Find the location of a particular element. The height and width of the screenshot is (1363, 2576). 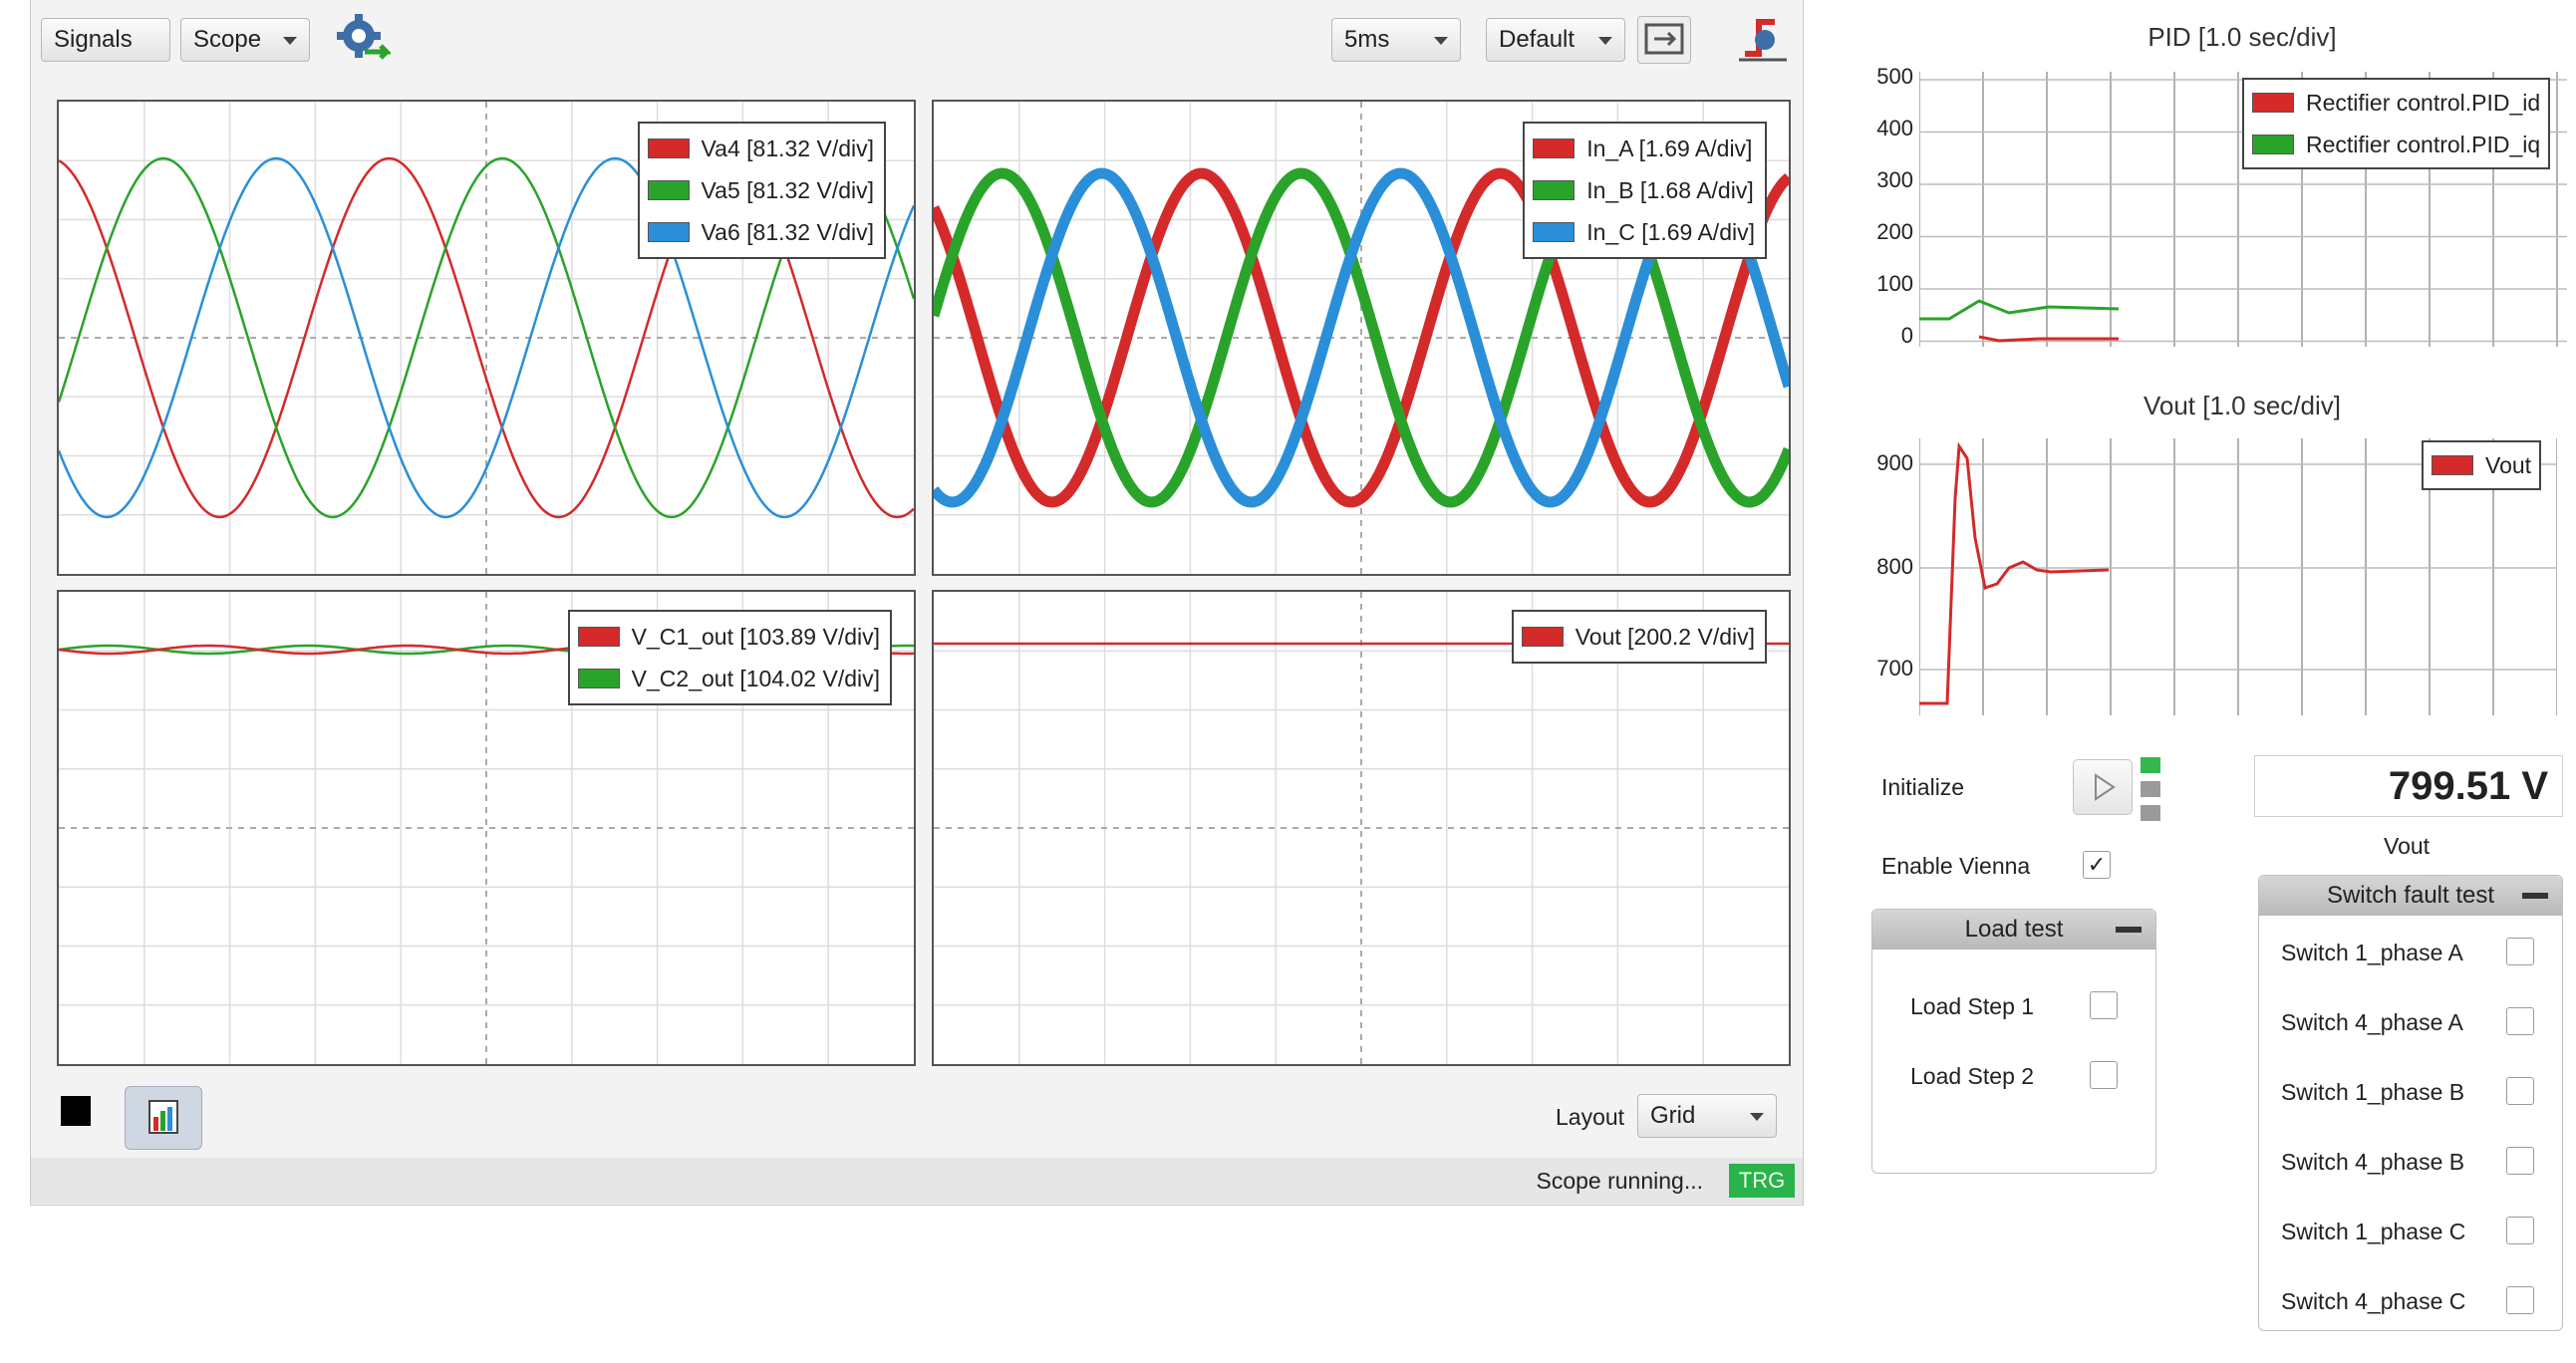

pid-id-trace is located at coordinates (2048, 339).